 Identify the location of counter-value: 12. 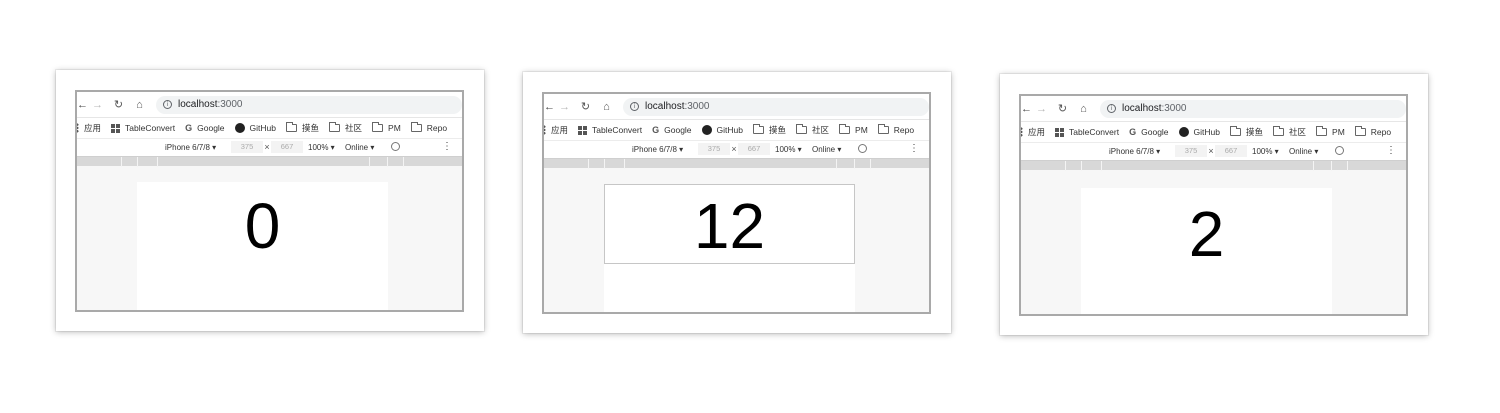
(729, 226).